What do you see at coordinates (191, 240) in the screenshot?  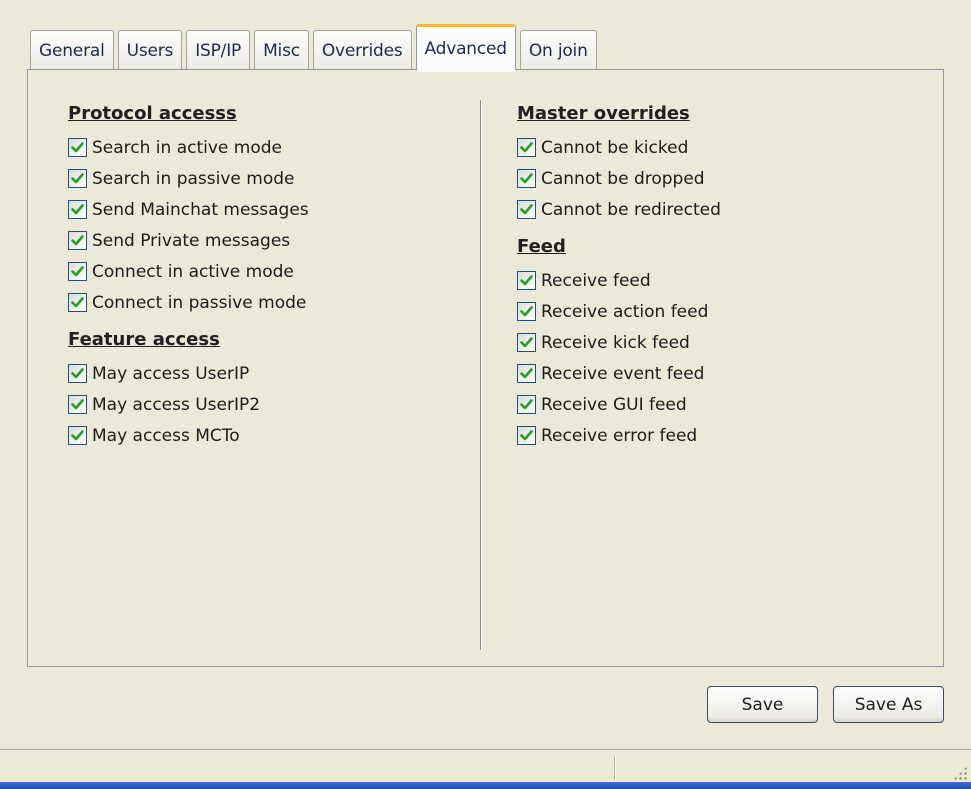 I see `checkbox-label: Send Private messages` at bounding box center [191, 240].